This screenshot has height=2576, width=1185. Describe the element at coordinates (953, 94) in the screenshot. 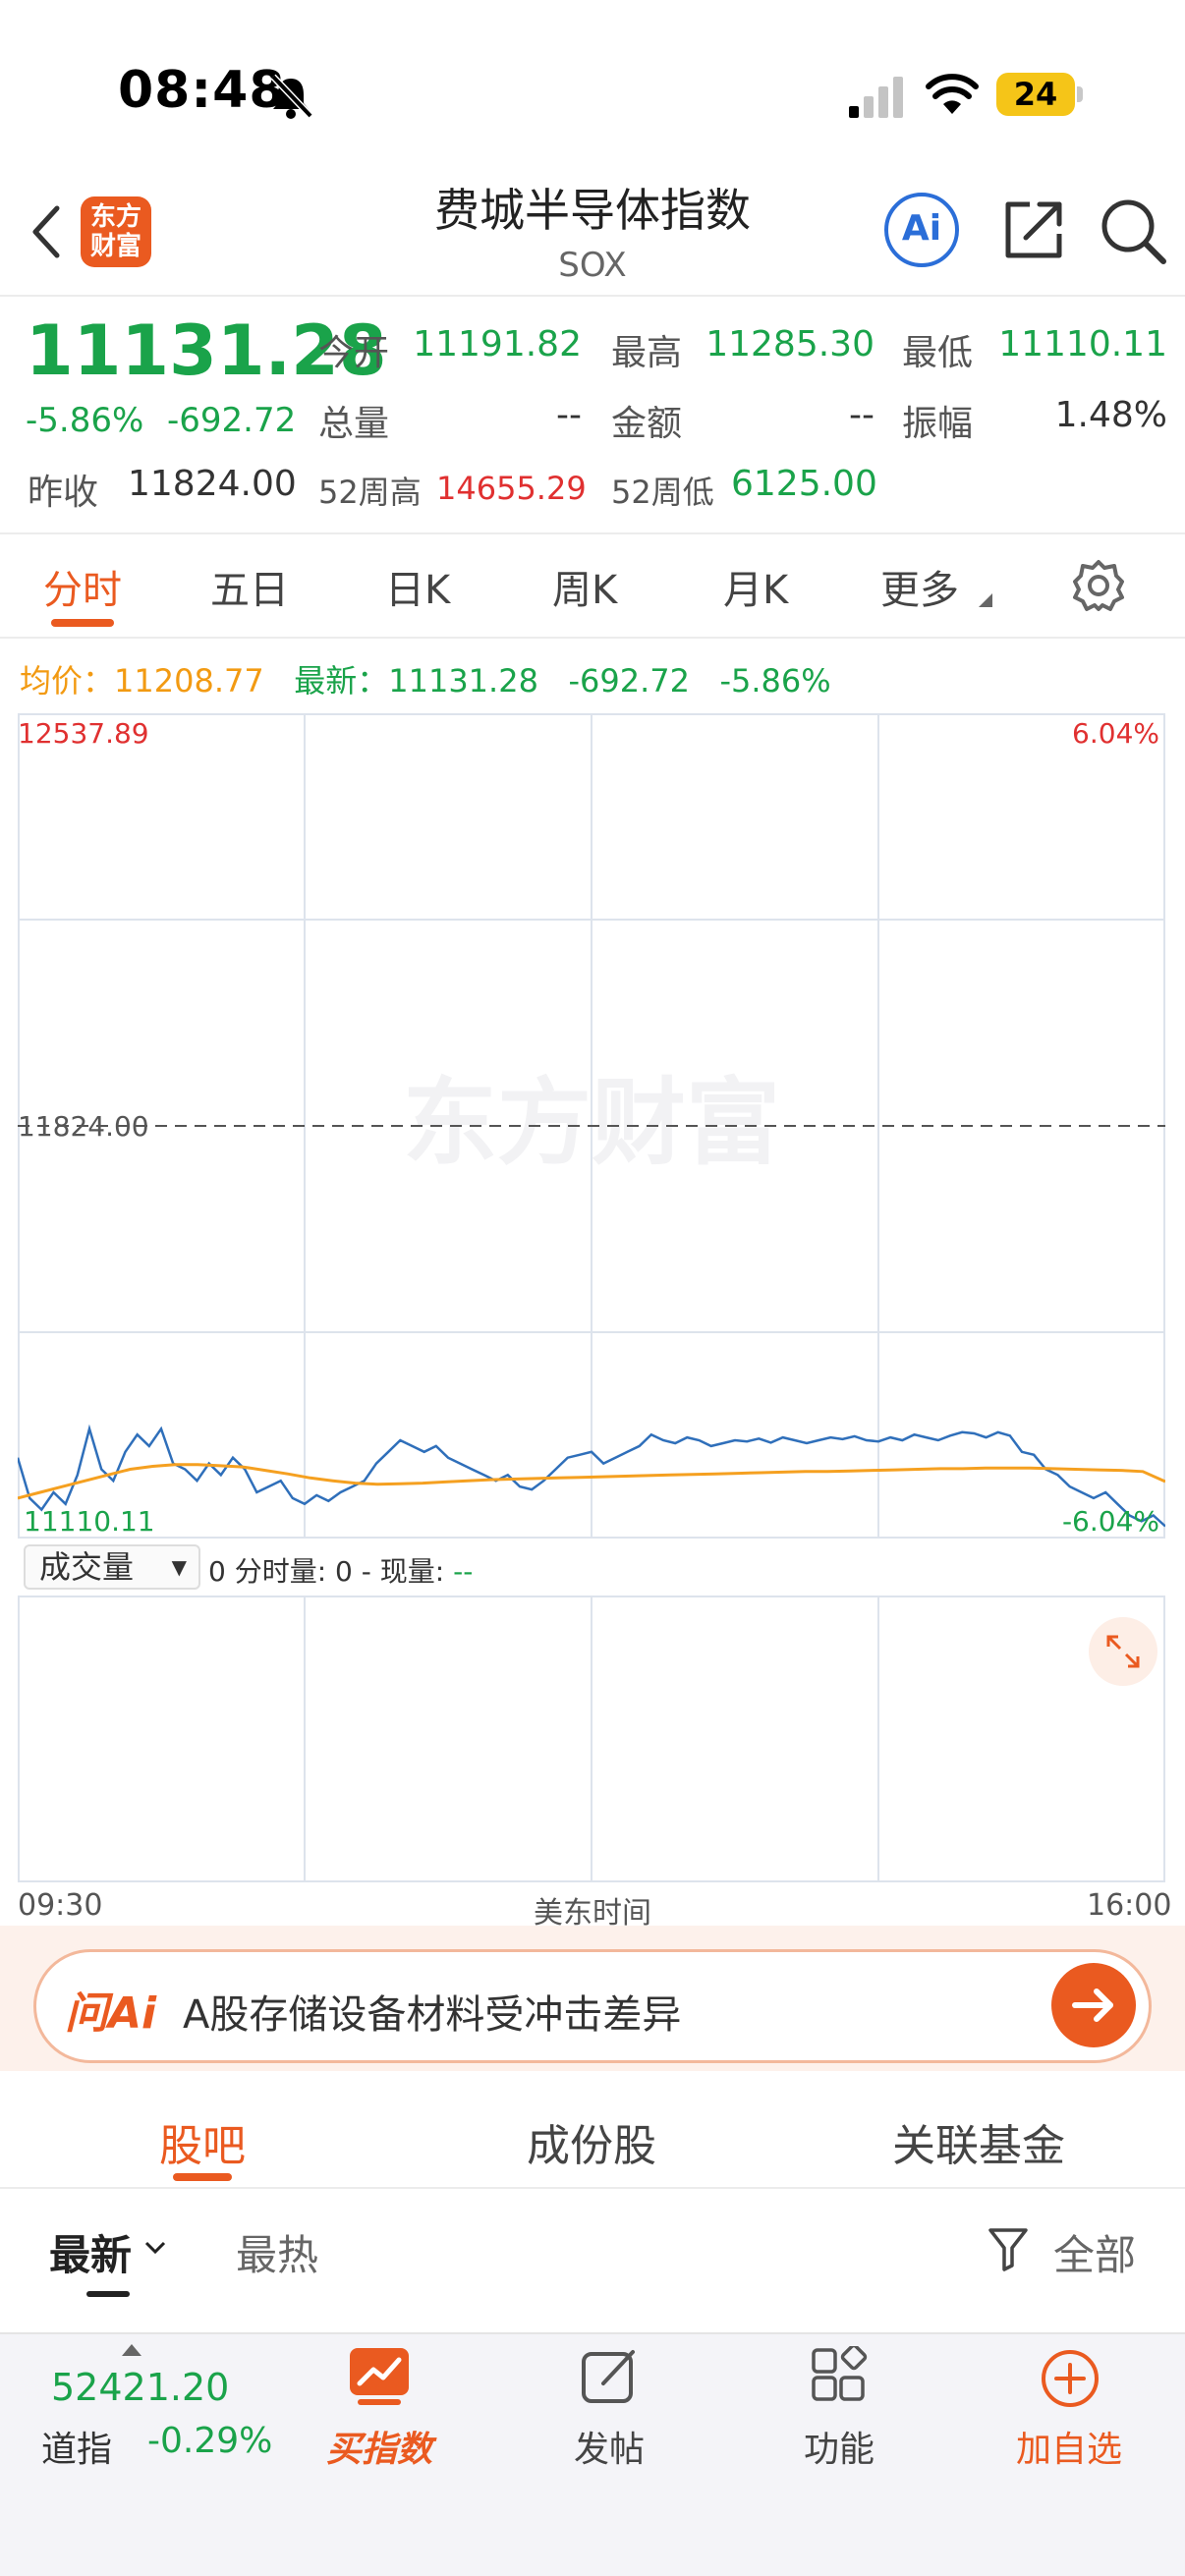

I see `wifi-icon` at that location.